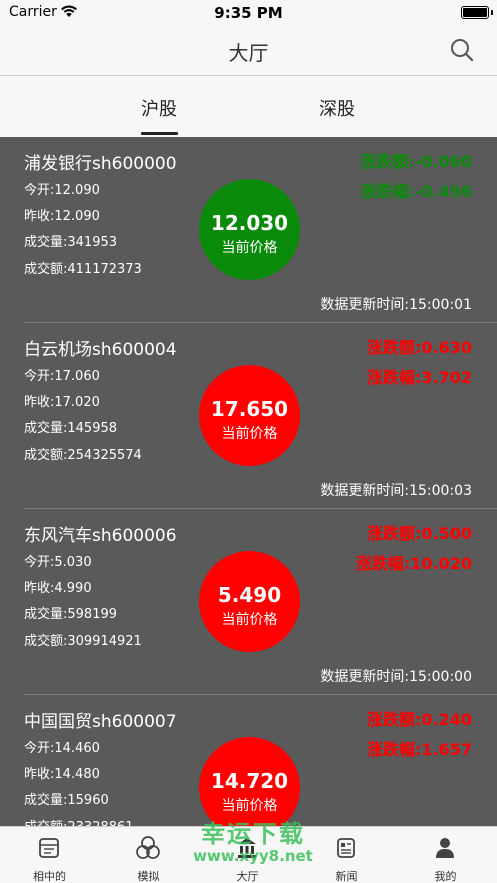 This screenshot has height=883, width=497. Describe the element at coordinates (346, 848) in the screenshot. I see `news-icon` at that location.